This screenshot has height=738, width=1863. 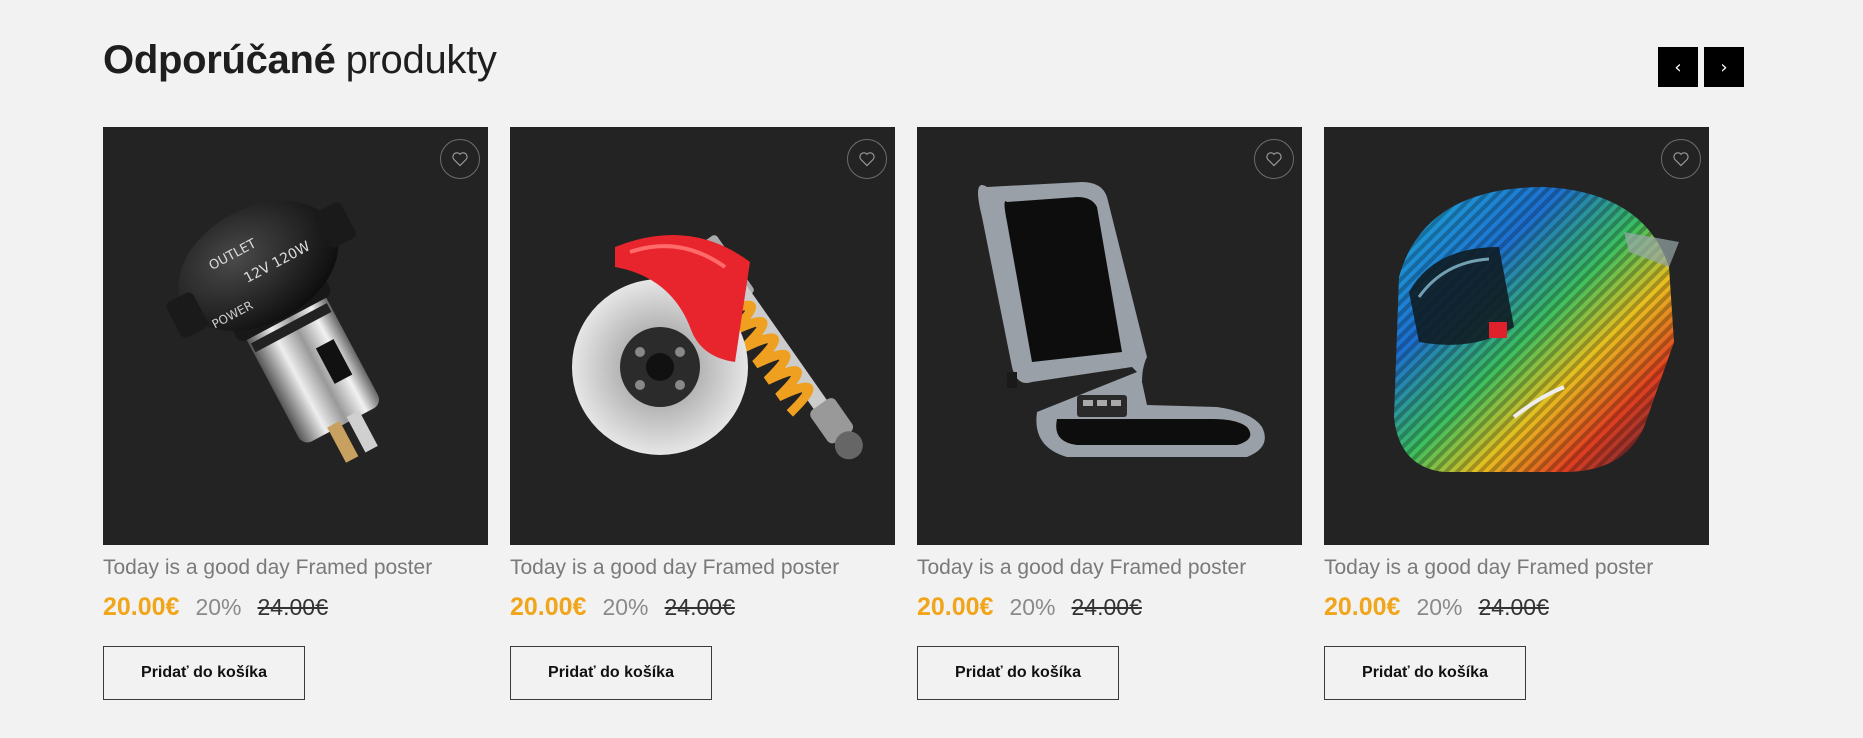 What do you see at coordinates (1536, 329) in the screenshot?
I see `motorcycle-helmet-image` at bounding box center [1536, 329].